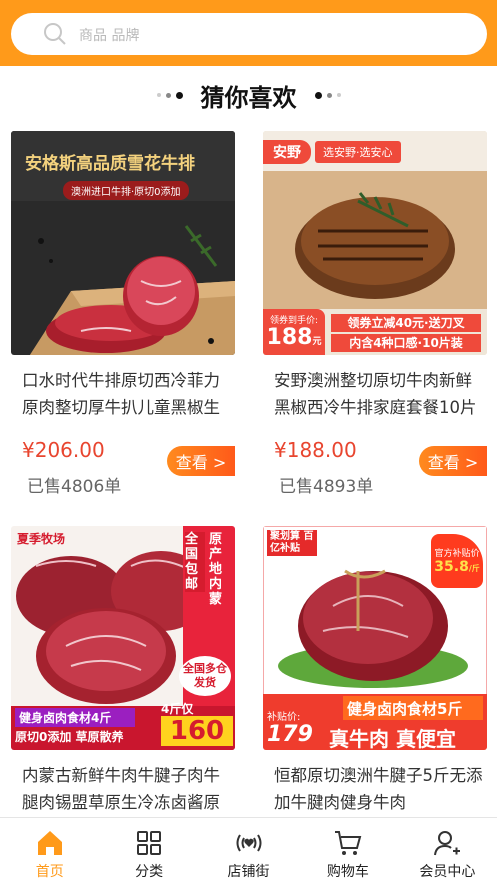 The height and width of the screenshot is (883, 497). Describe the element at coordinates (177, 709) in the screenshot. I see `promo-count: 4斤仅` at that location.